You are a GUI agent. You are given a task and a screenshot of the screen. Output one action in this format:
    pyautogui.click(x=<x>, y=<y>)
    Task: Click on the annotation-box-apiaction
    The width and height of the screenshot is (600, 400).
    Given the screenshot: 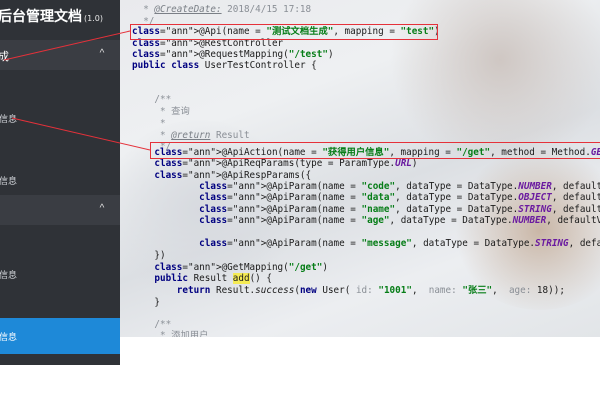 What is the action you would take?
    pyautogui.click(x=375, y=150)
    